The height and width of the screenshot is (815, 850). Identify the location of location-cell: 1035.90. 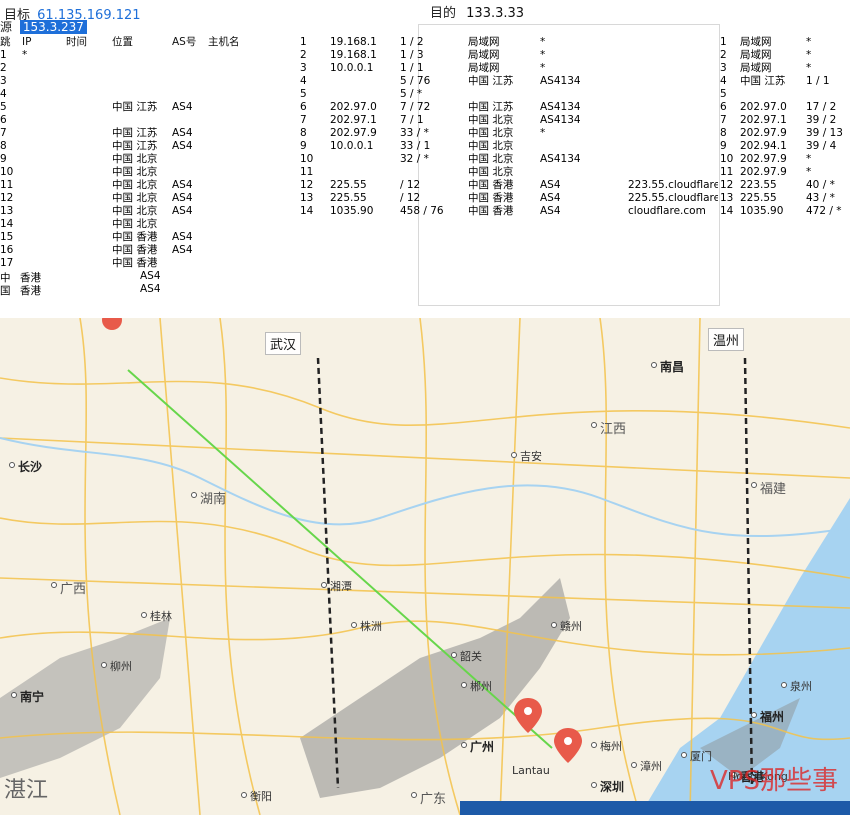
(762, 211).